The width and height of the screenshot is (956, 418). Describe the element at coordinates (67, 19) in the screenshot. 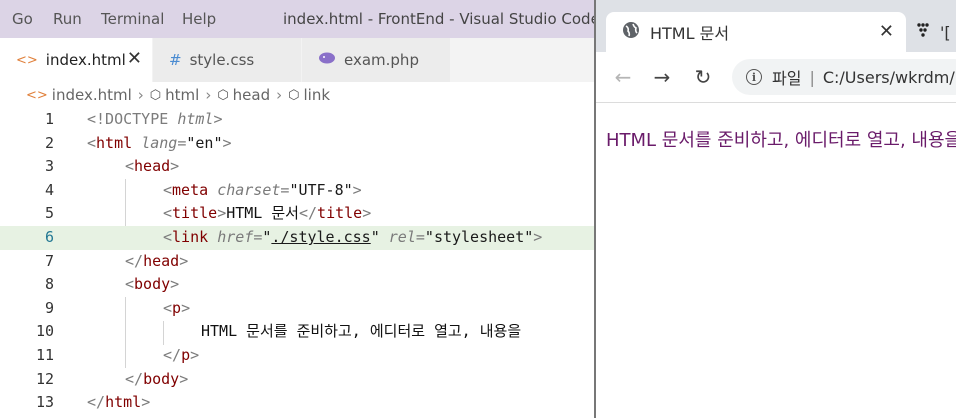

I see `menu-run: Run` at that location.